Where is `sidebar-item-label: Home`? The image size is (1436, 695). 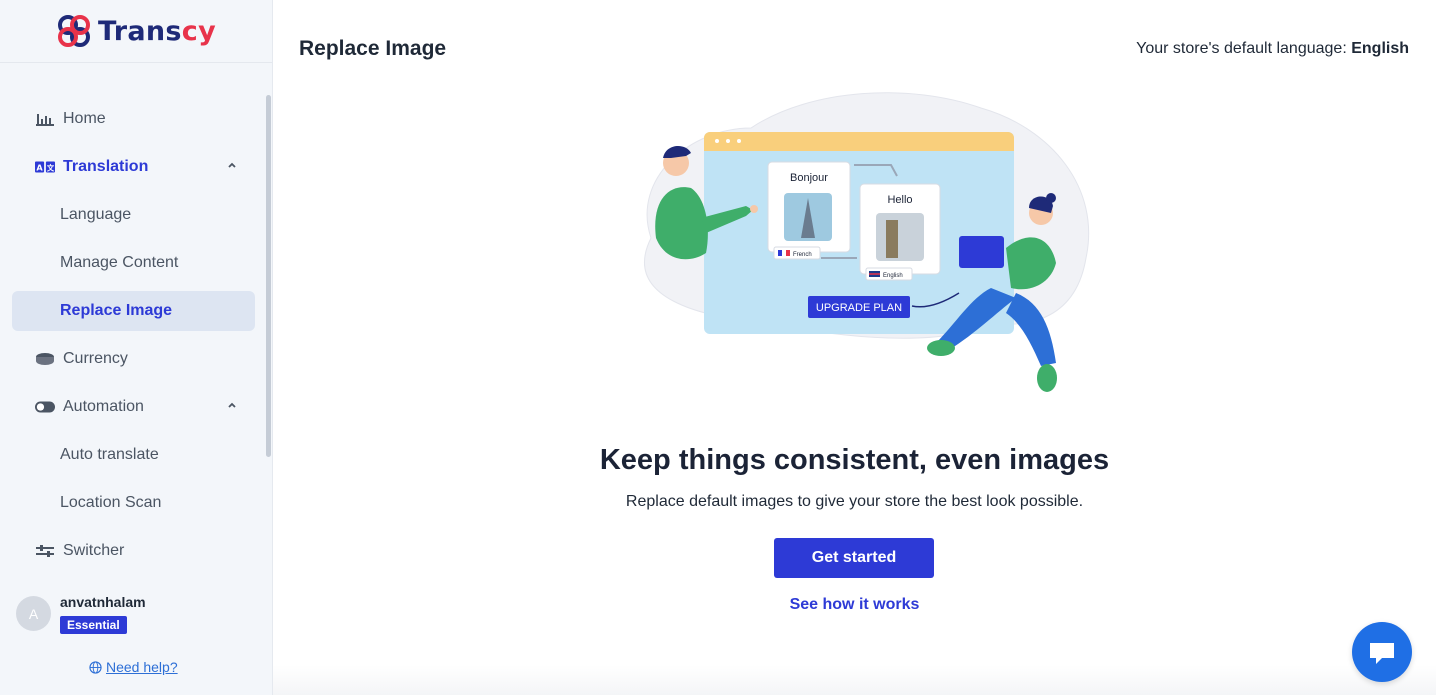
sidebar-item-label: Home is located at coordinates (84, 118).